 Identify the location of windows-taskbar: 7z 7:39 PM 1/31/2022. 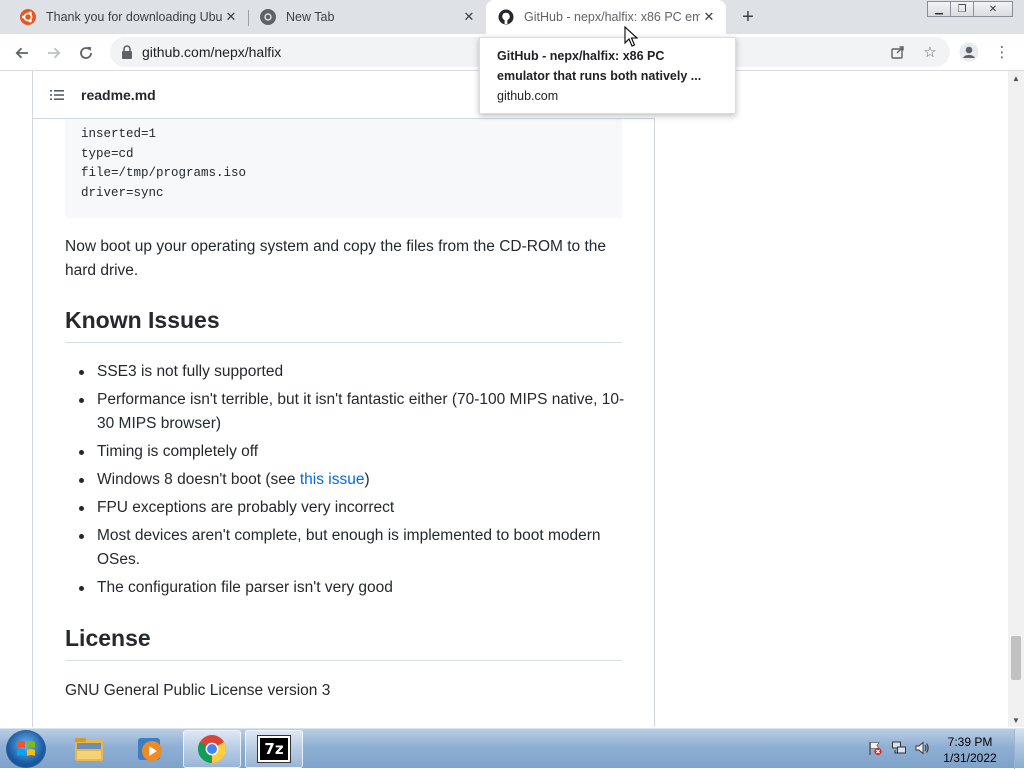
(512, 748).